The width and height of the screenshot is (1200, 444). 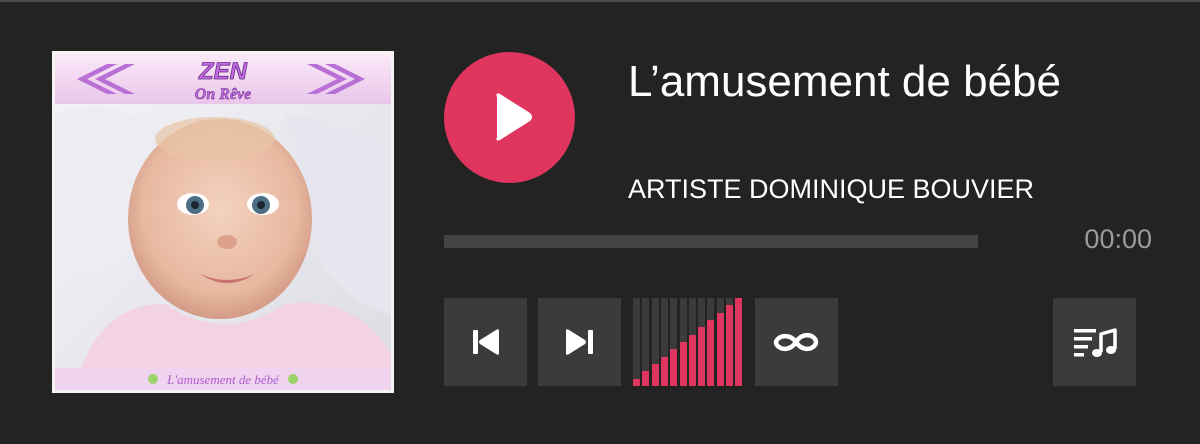 I want to click on play-icon, so click(x=514, y=117).